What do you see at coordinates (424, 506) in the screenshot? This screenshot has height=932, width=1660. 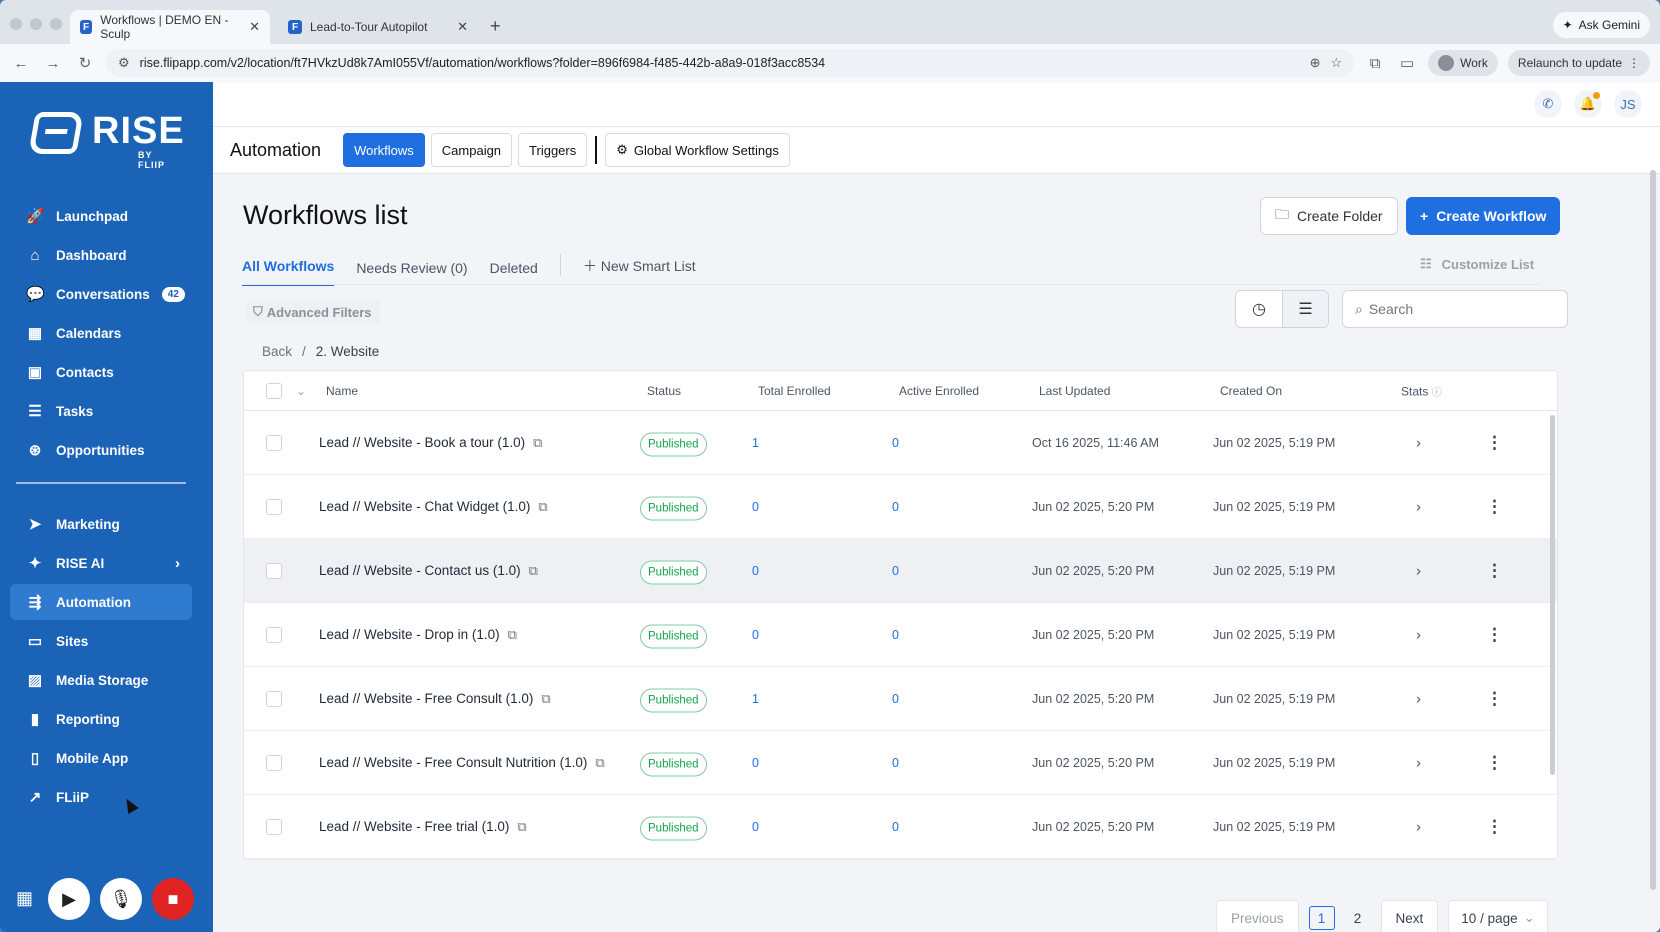 I see `workflow-name: Lead // Website - Chat Widget (1.0)` at bounding box center [424, 506].